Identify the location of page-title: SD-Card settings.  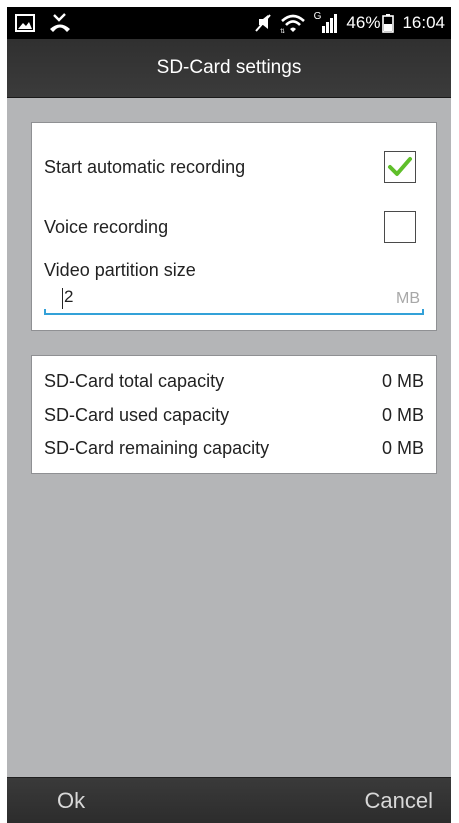
(229, 67).